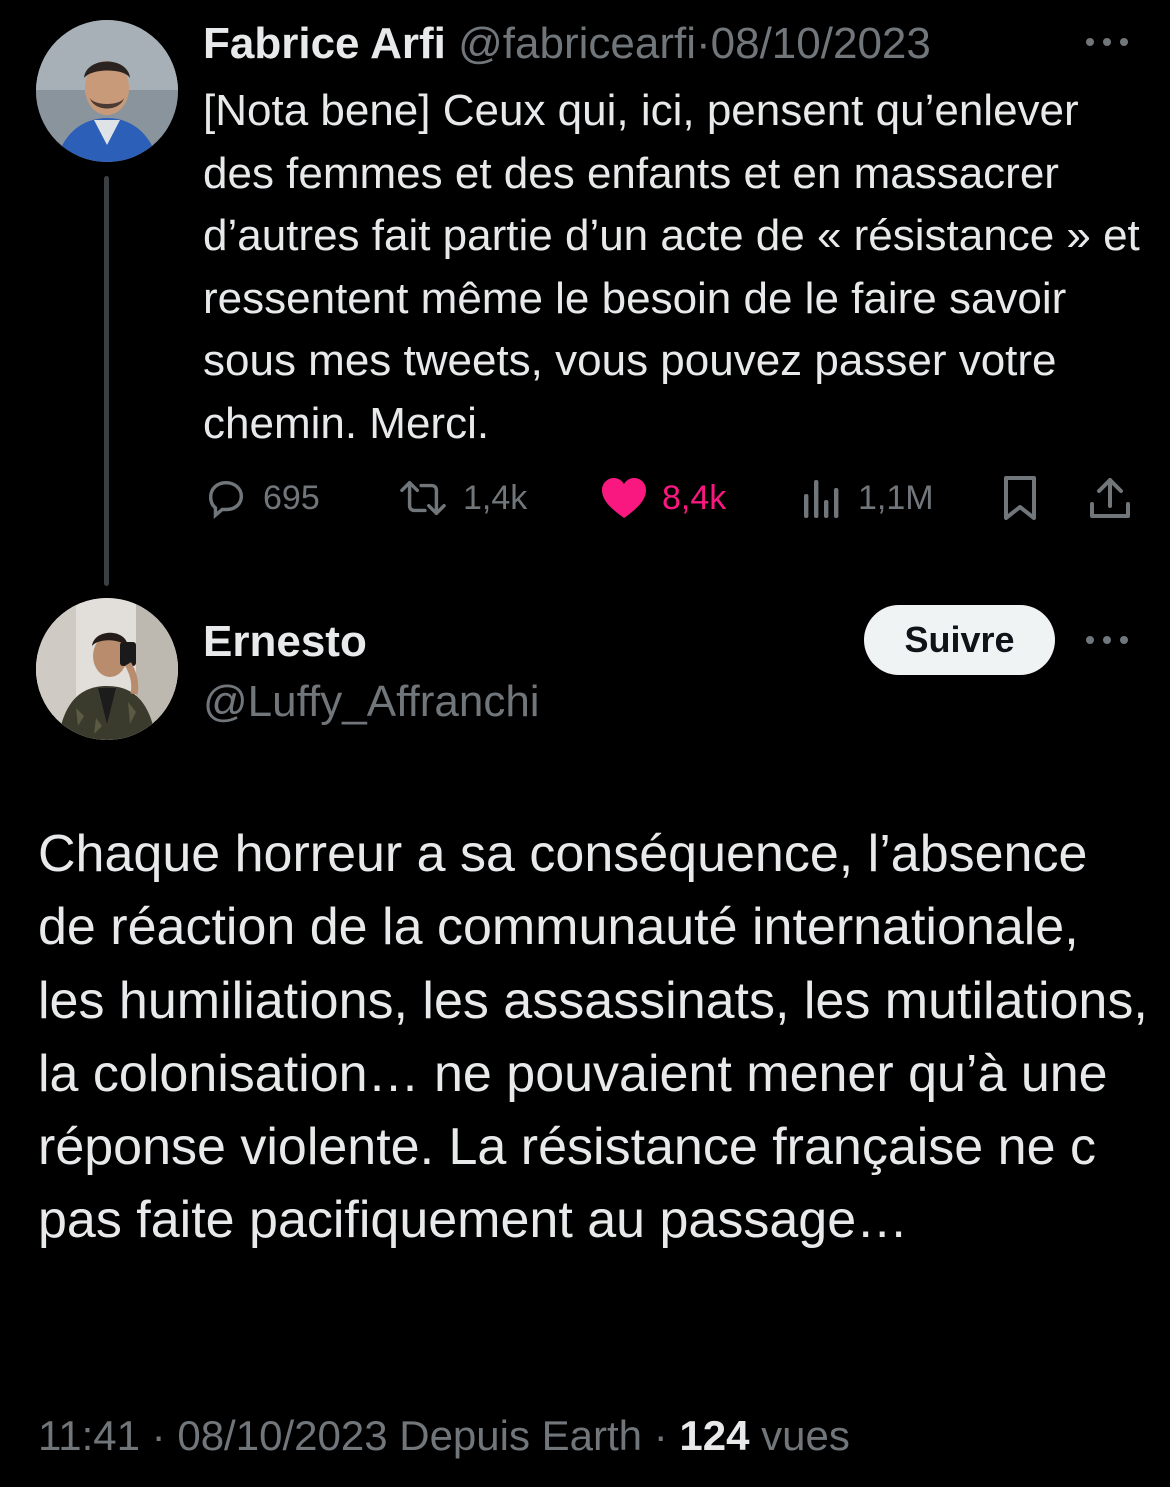  I want to click on follow-button: Suivre, so click(959, 640).